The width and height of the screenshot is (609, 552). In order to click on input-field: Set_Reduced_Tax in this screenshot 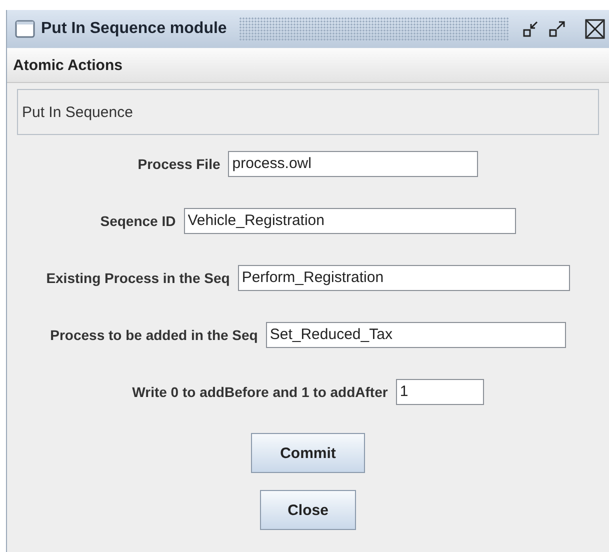, I will do `click(416, 335)`.